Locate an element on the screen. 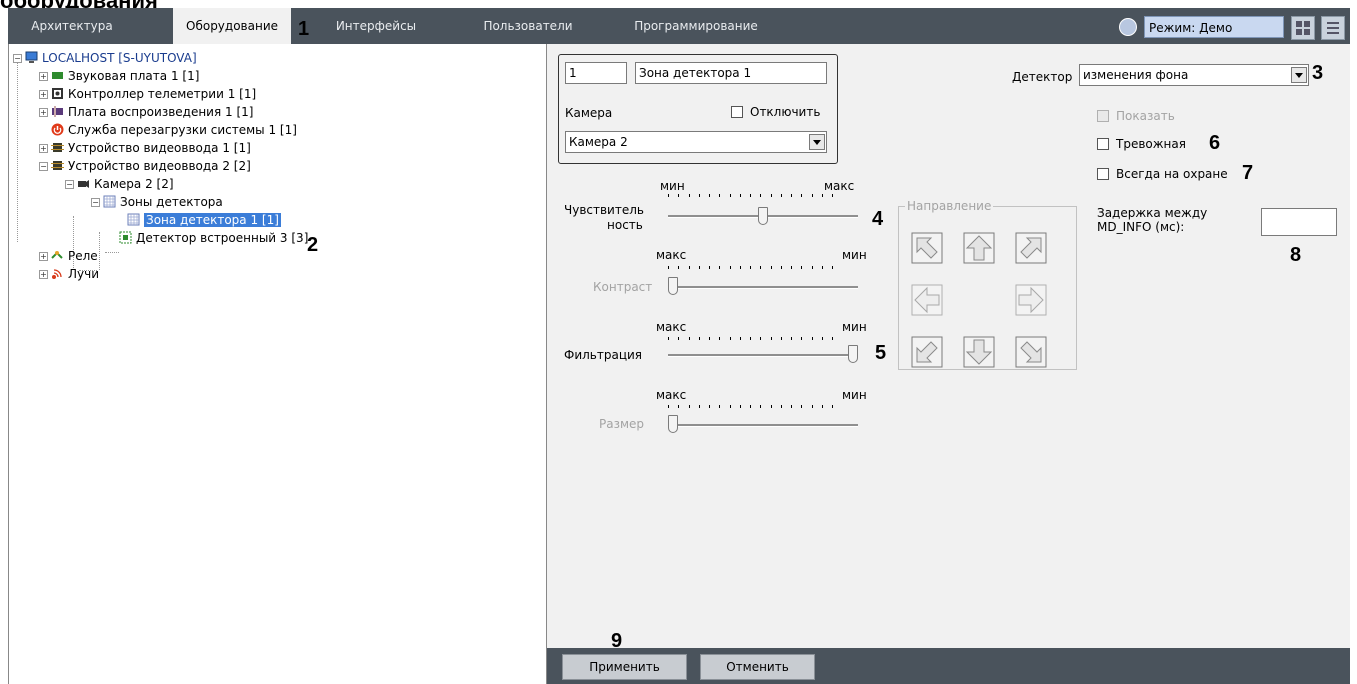 This screenshot has width=1357, height=684. always-armed-checkbox is located at coordinates (1103, 174).